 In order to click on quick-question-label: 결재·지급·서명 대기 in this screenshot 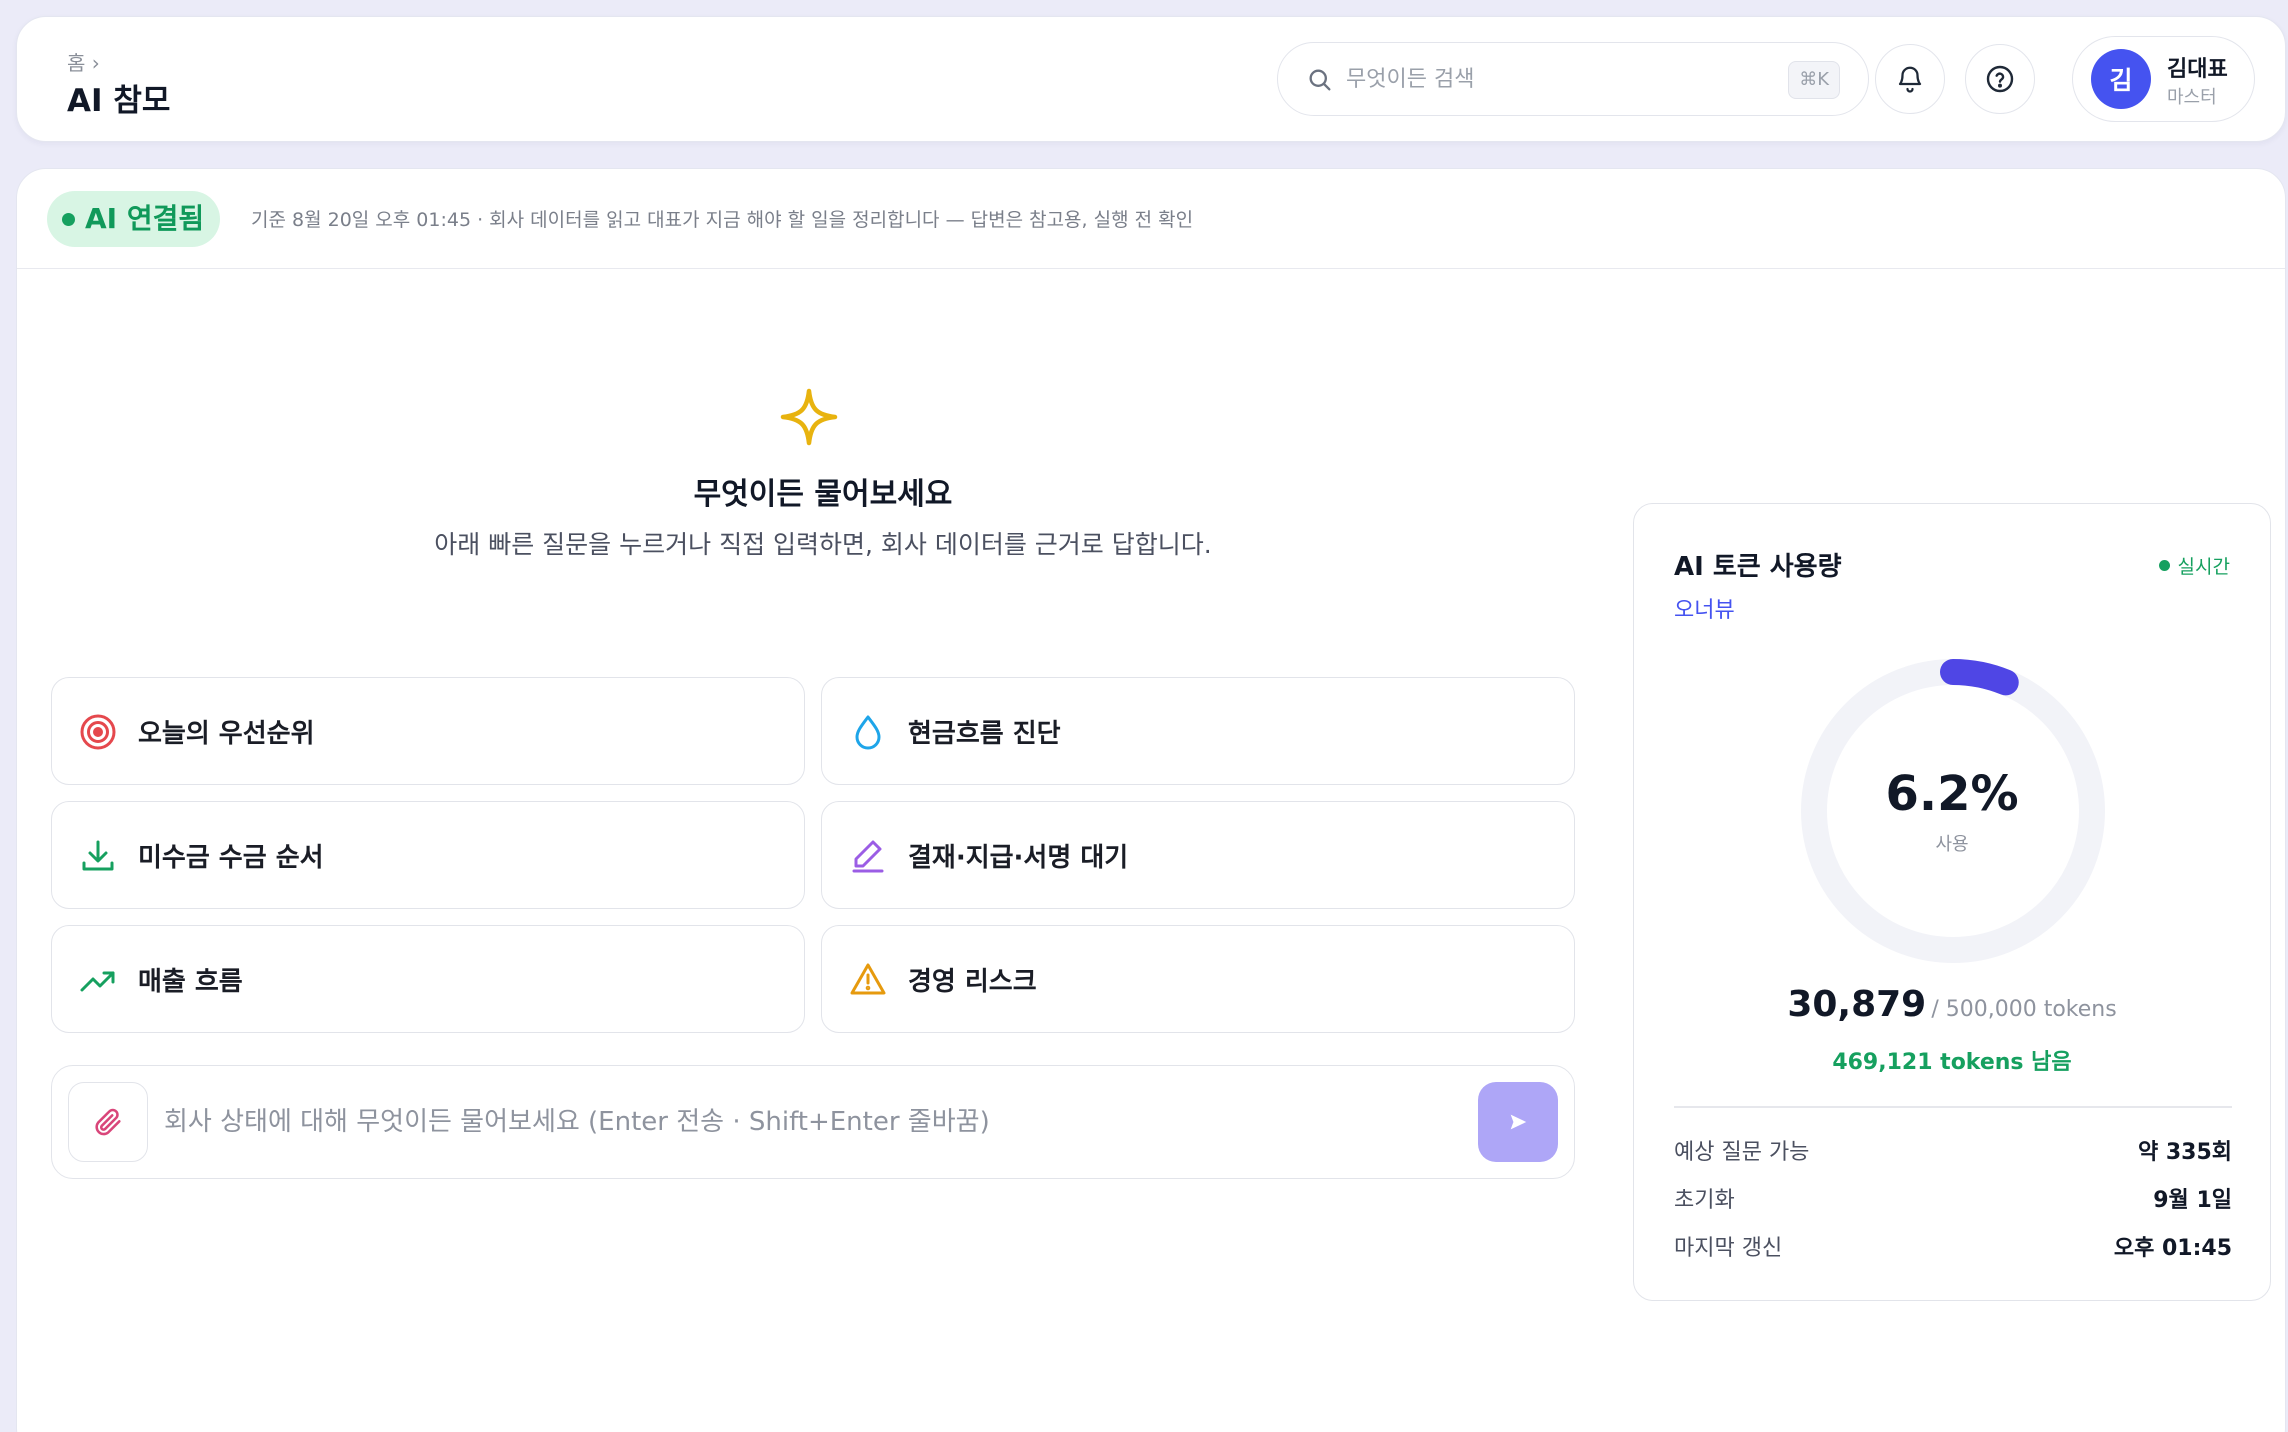, I will do `click(1018, 858)`.